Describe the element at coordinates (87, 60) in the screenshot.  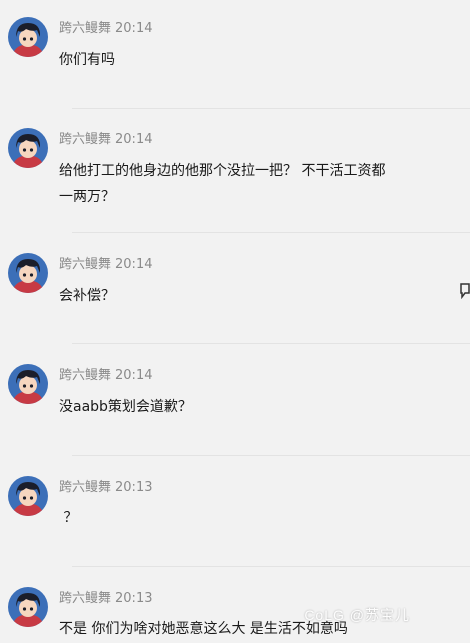
I see `message-text: 你们有吗` at that location.